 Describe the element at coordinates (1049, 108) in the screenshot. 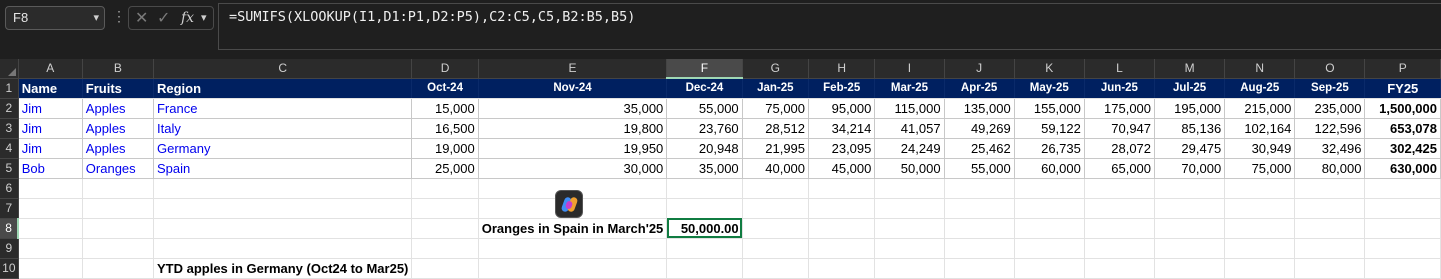

I see `data-cell: 155,000` at that location.